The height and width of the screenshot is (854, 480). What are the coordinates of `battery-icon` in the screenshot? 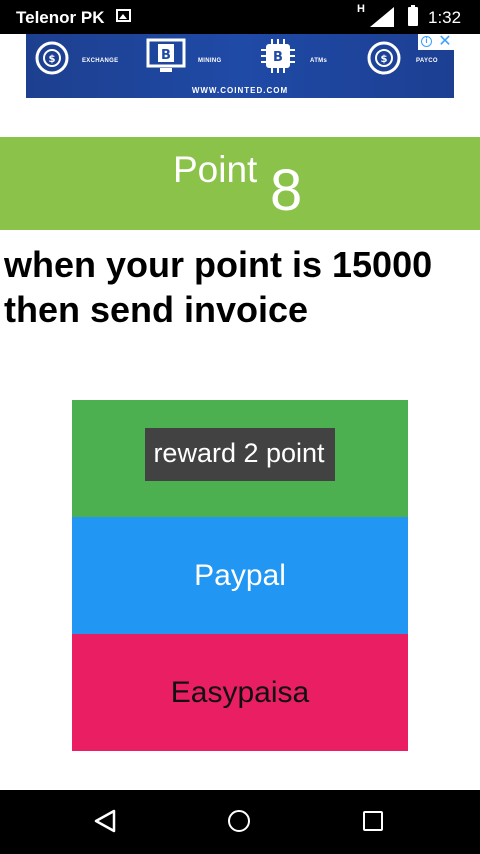 It's located at (413, 15).